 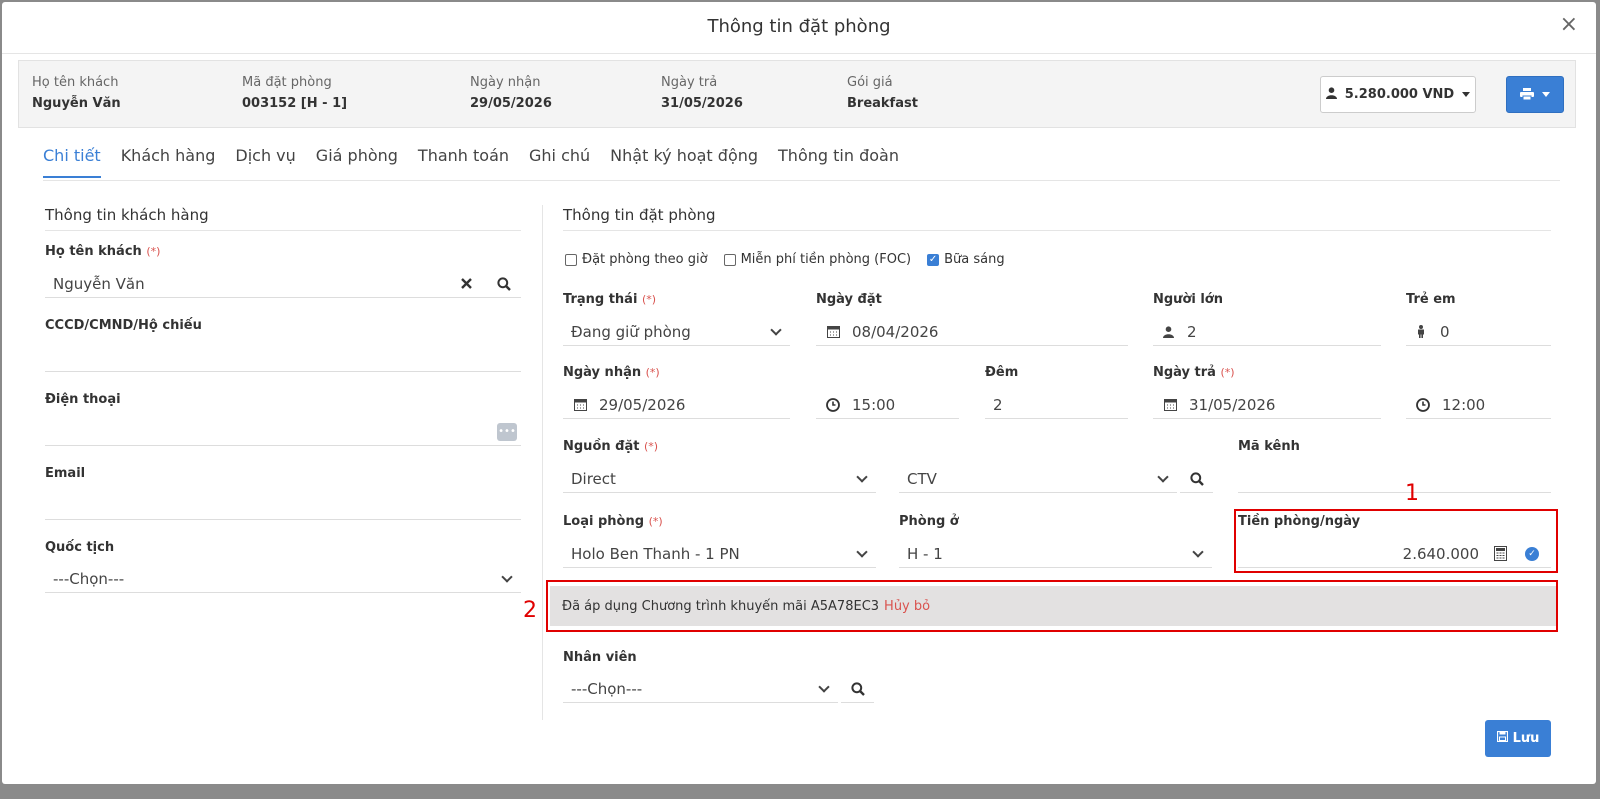 I want to click on checkbox-checked-icon: ✓, so click(x=933, y=259).